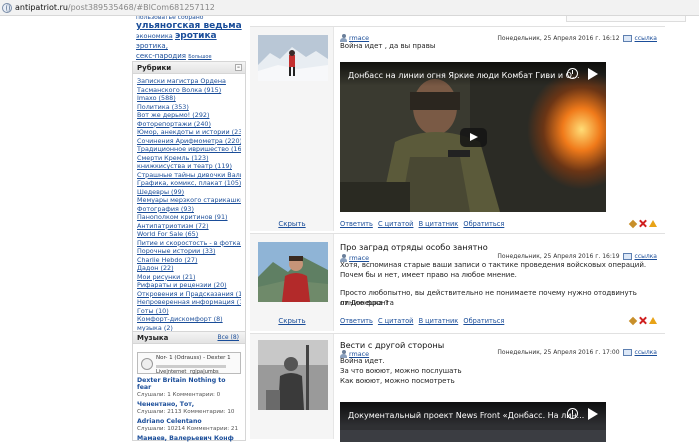 This screenshot has width=699, height=443. I want to click on rubric-item: Графика, комикс, плакат (105), so click(189, 183).